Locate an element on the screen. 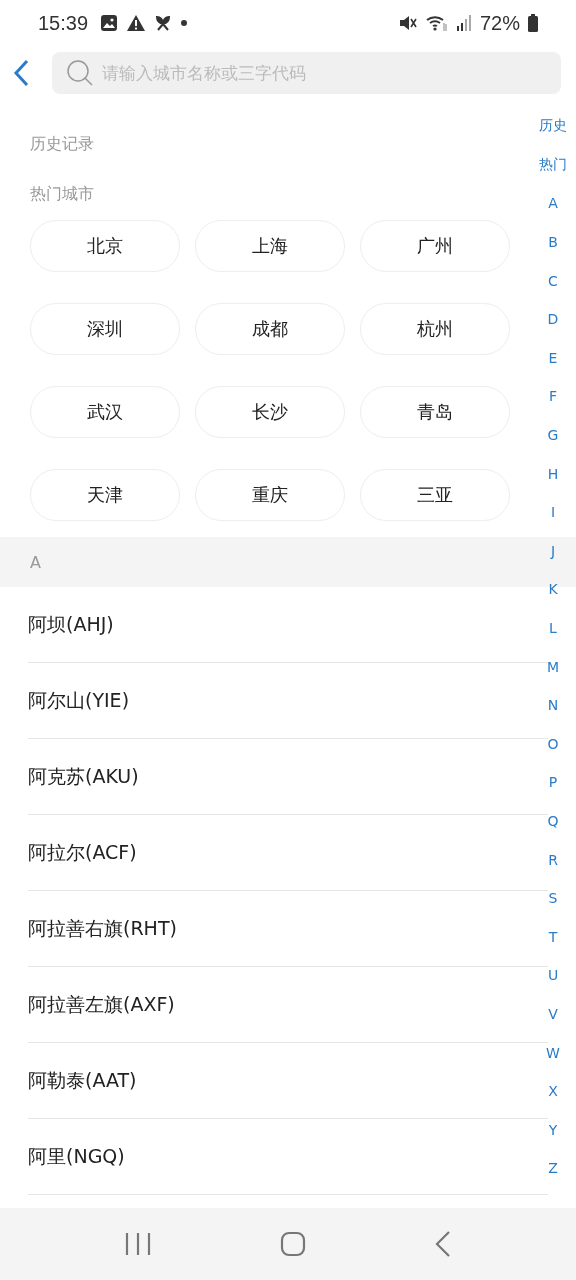  city-chip: 重庆 is located at coordinates (270, 495).